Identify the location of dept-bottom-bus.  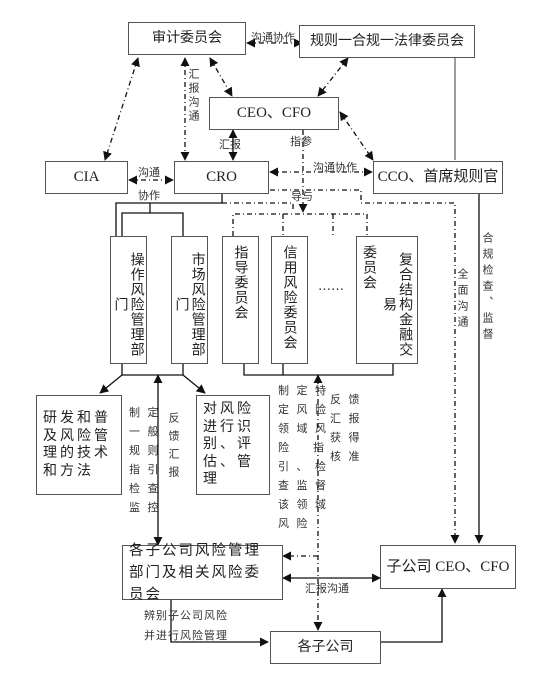
(152, 370).